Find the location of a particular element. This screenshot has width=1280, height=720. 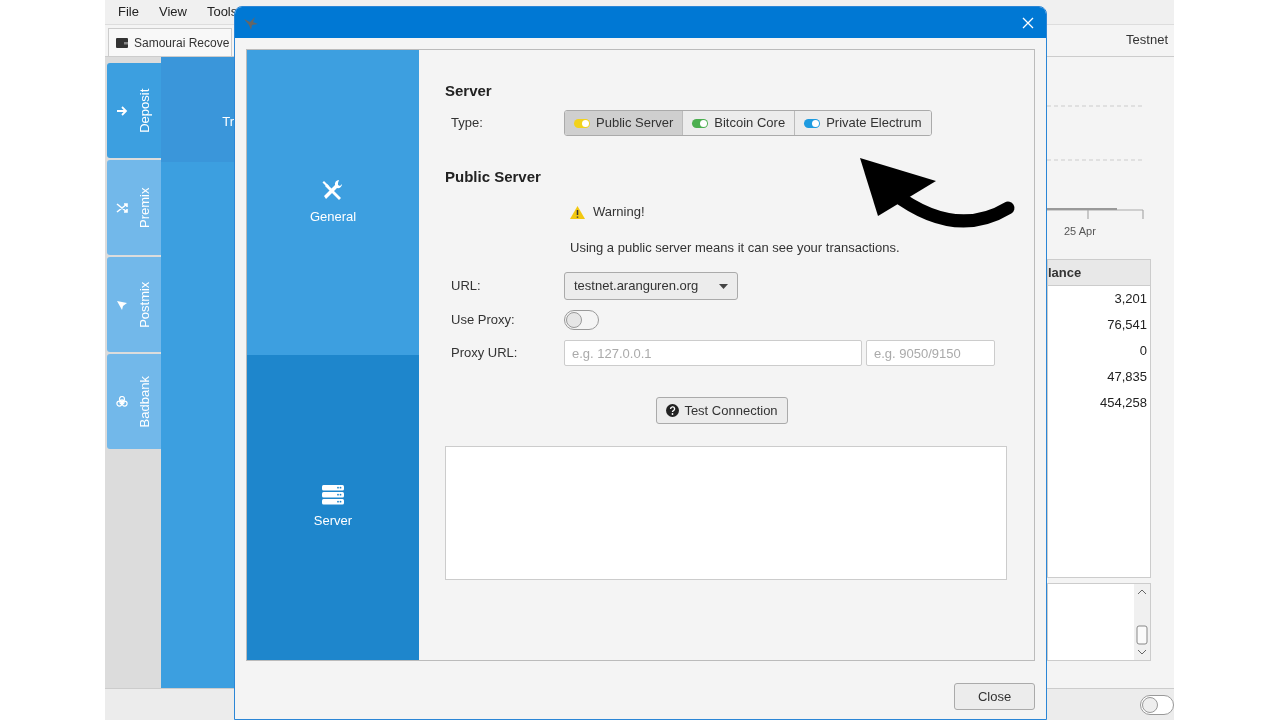

nav-label: Server is located at coordinates (333, 520).